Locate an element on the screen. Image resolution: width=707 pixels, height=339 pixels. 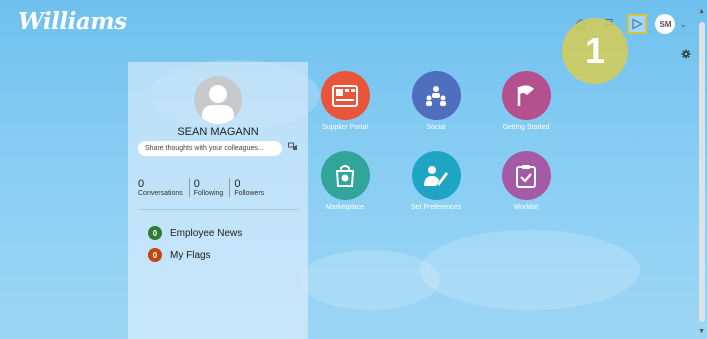
getting-started-flag-icon is located at coordinates (526, 95).